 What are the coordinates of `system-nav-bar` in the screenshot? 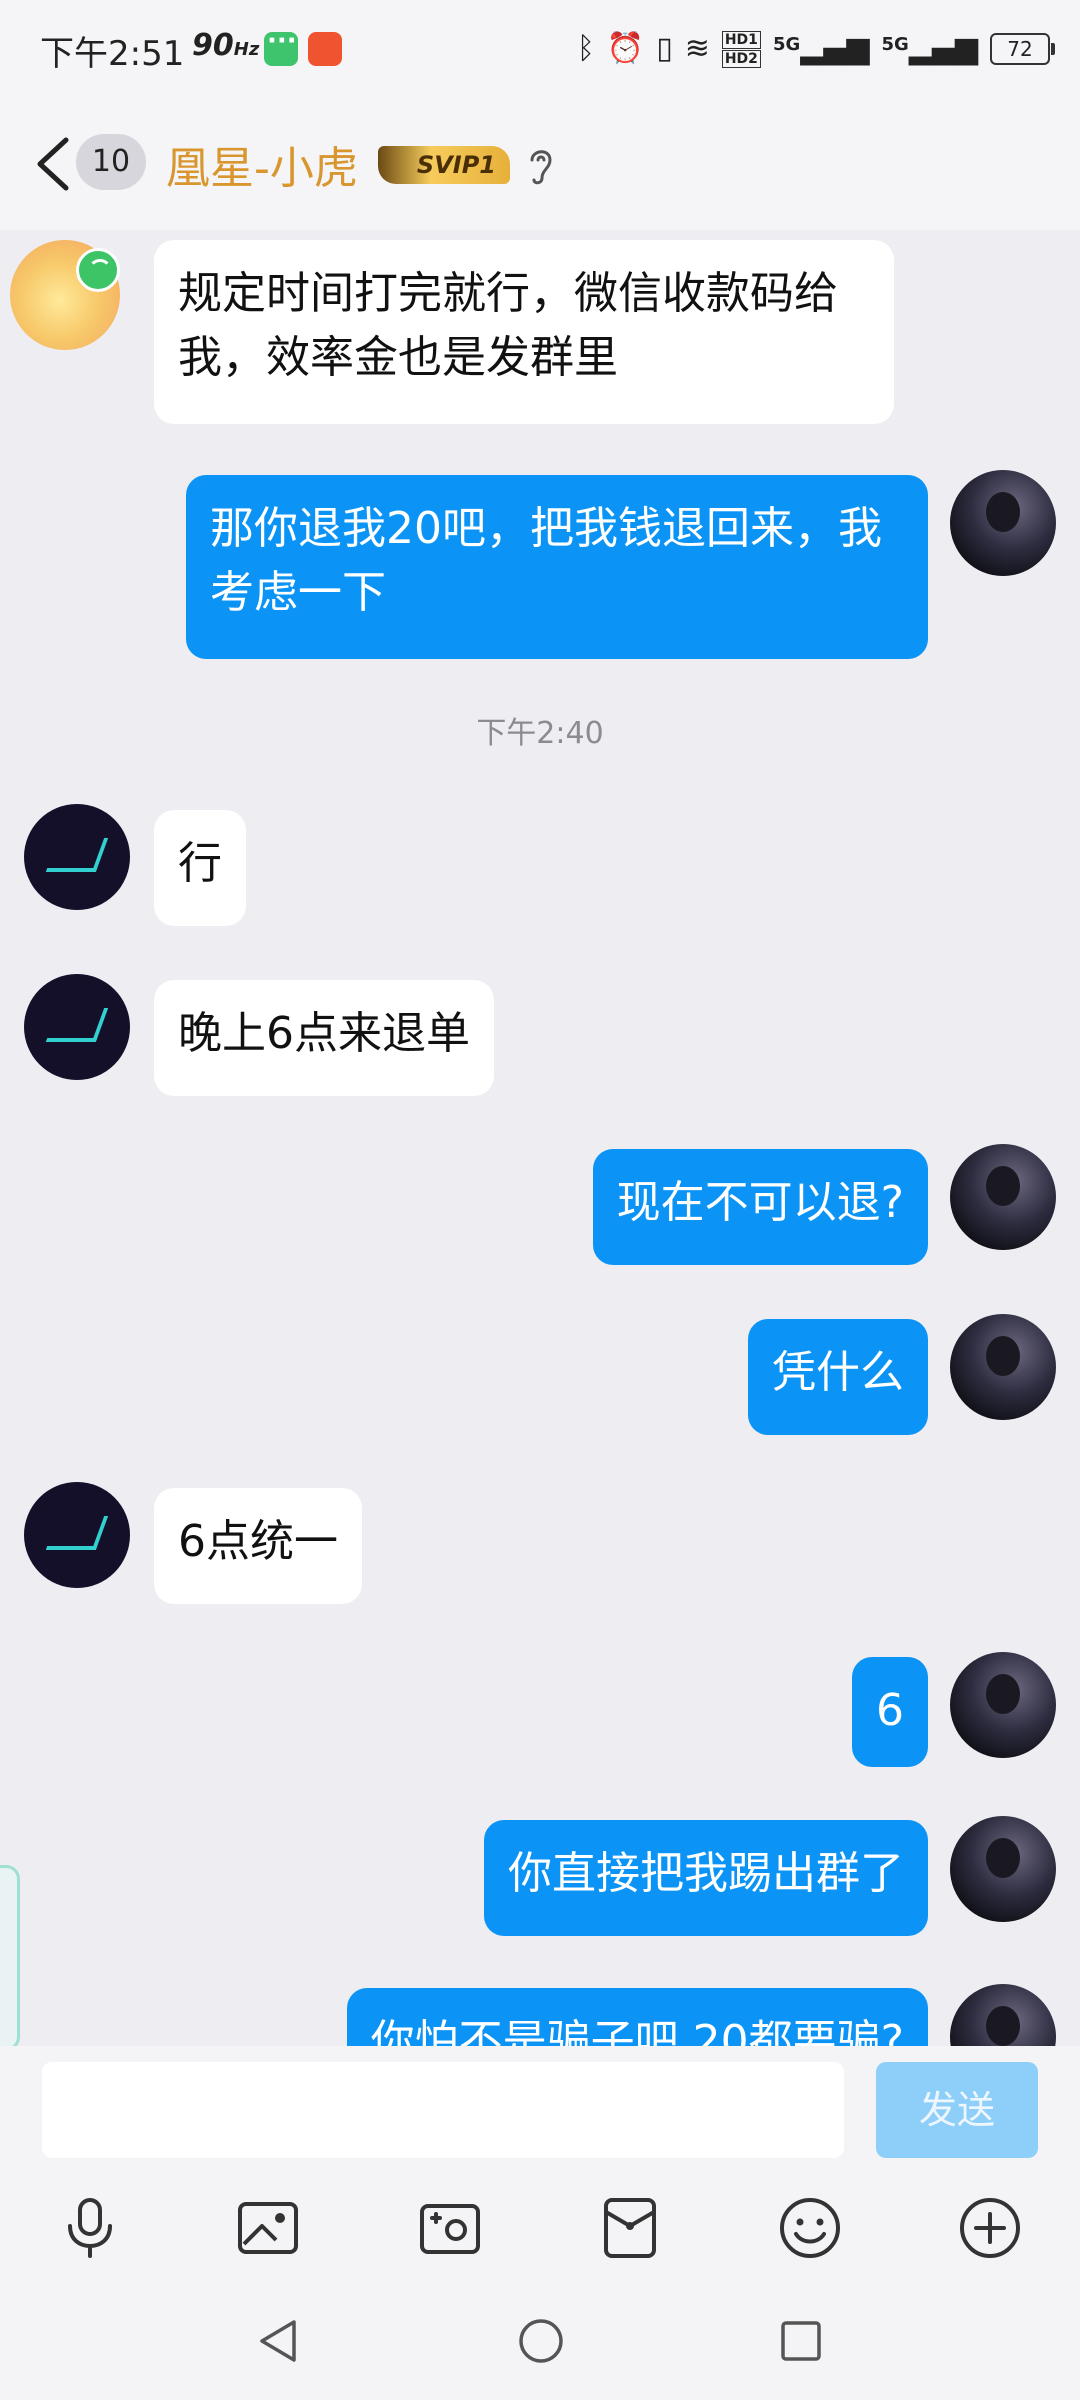 It's located at (540, 2343).